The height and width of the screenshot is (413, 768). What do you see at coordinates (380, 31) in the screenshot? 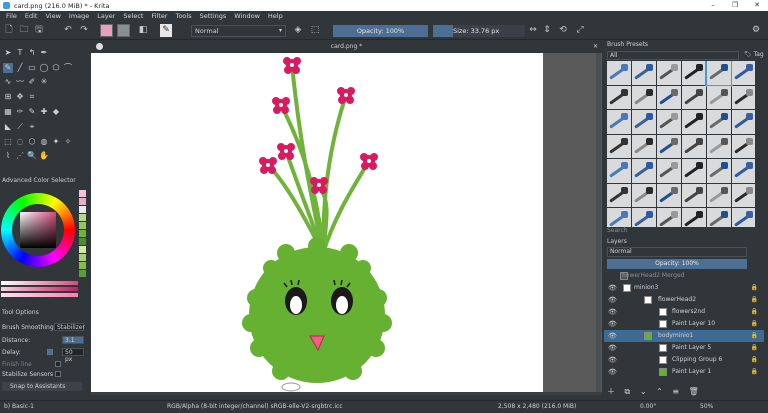
I see `opacity-slider: Opacity: 100%` at bounding box center [380, 31].